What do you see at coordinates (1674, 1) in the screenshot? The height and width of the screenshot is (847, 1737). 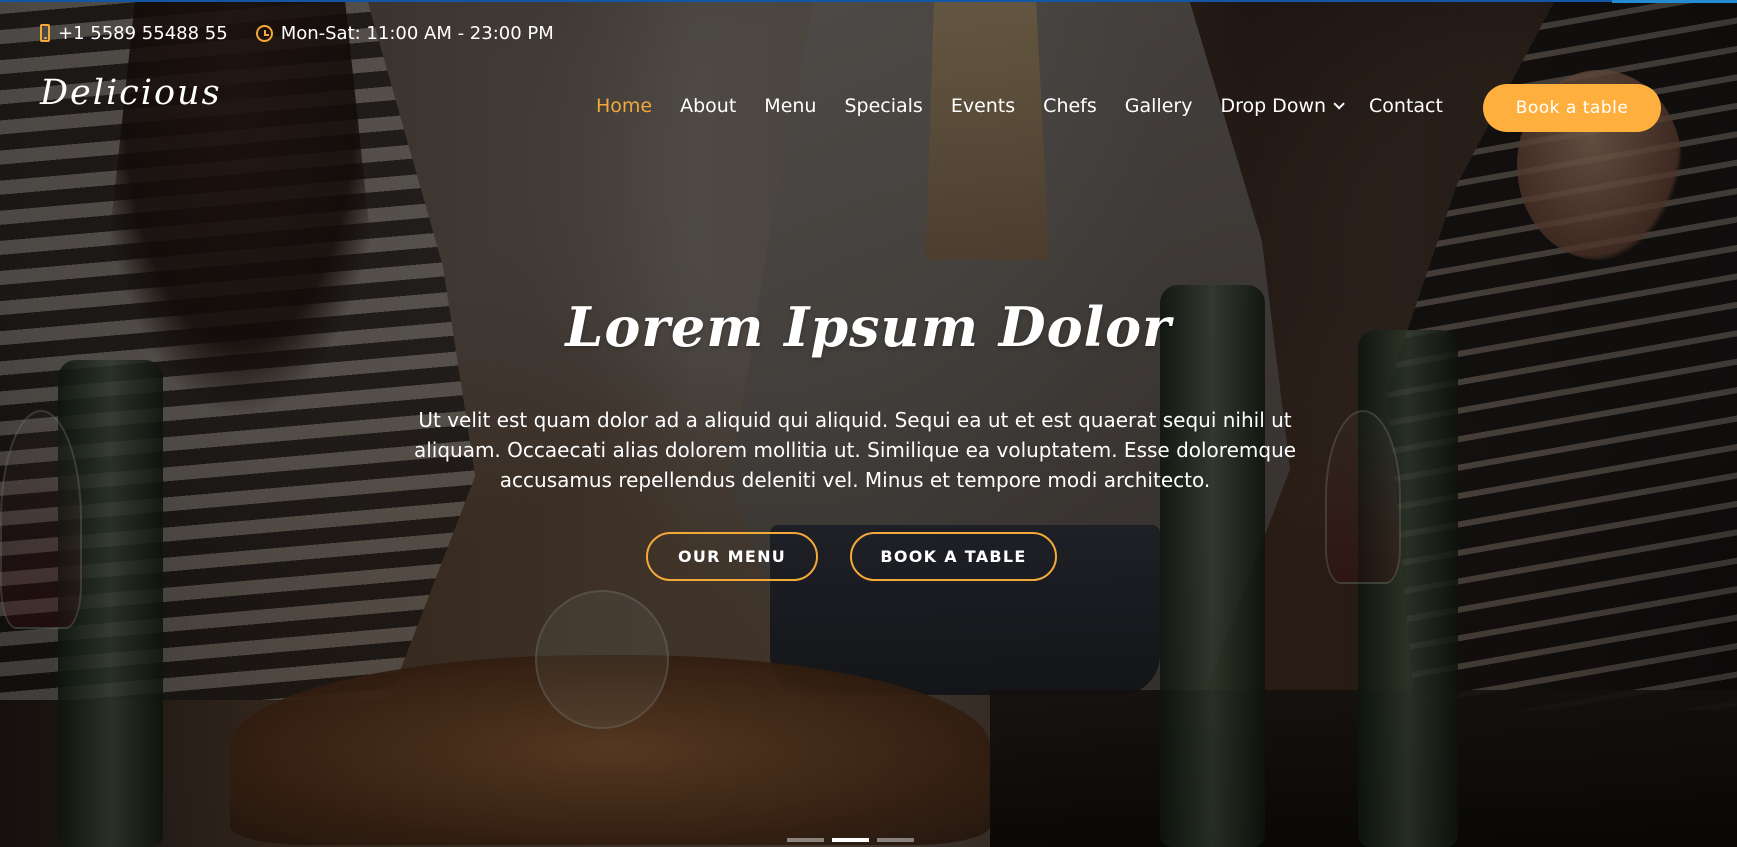 I see `progress-accent` at bounding box center [1674, 1].